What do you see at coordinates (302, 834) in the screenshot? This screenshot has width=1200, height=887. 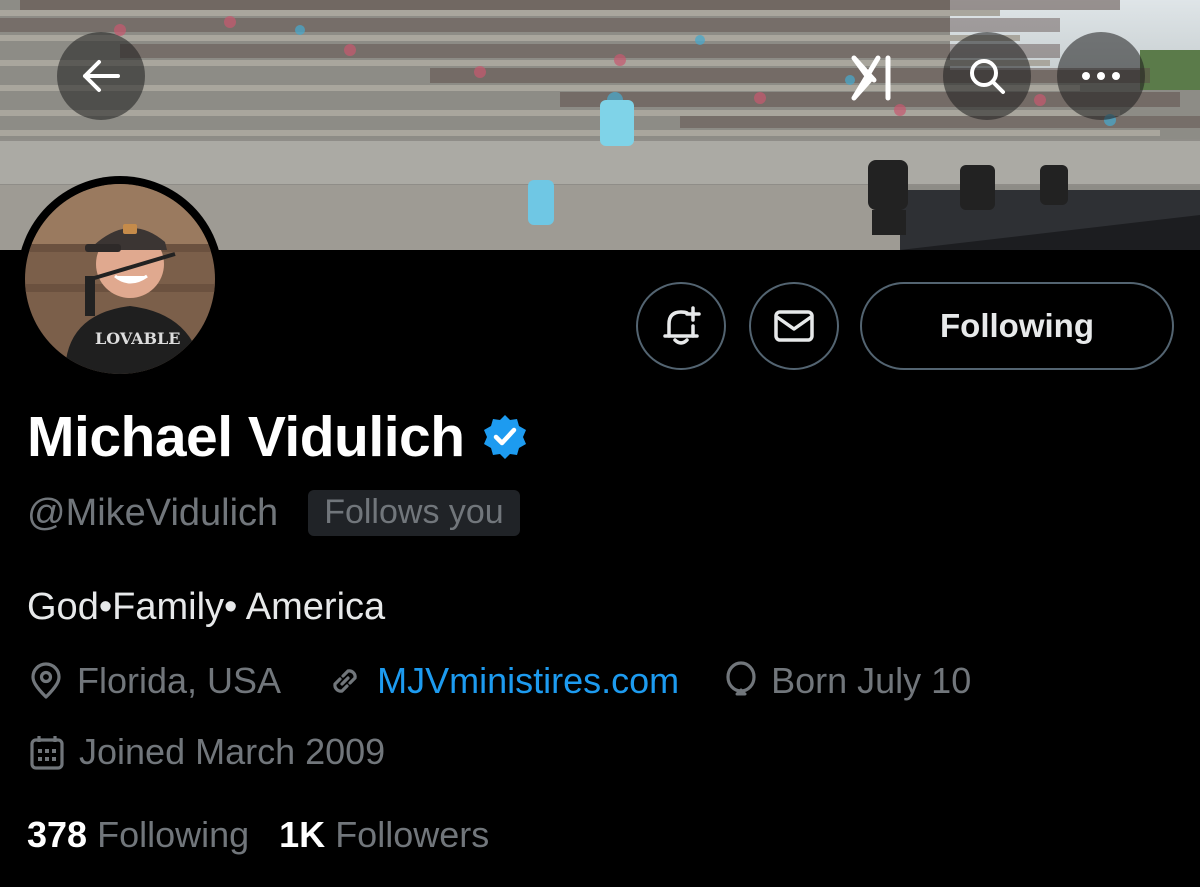 I see `followers-count: 1K` at bounding box center [302, 834].